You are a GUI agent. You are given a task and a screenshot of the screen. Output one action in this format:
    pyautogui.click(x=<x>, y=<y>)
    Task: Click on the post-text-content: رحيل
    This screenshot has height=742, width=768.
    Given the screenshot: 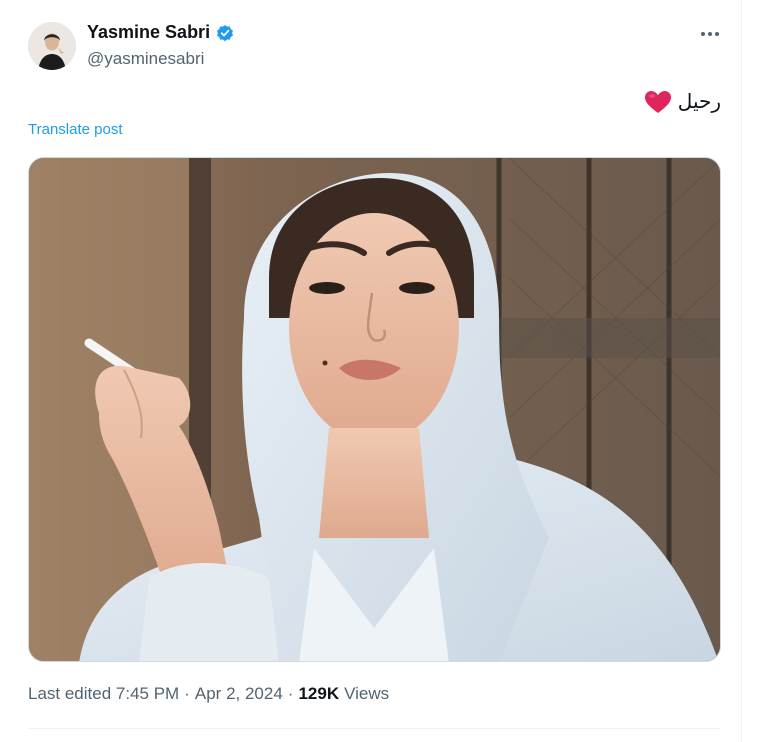 What is the action you would take?
    pyautogui.click(x=699, y=102)
    